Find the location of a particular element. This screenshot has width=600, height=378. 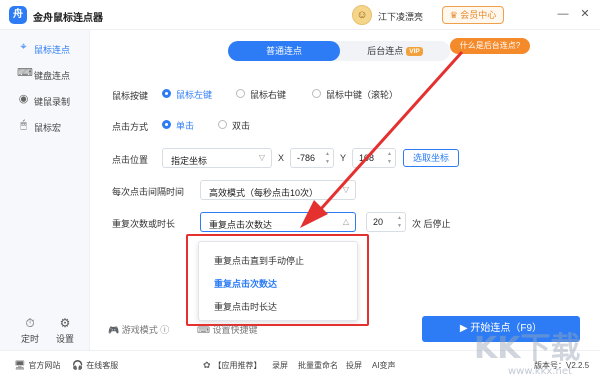

timer-button: ⏱ 定时 is located at coordinates (30, 330).